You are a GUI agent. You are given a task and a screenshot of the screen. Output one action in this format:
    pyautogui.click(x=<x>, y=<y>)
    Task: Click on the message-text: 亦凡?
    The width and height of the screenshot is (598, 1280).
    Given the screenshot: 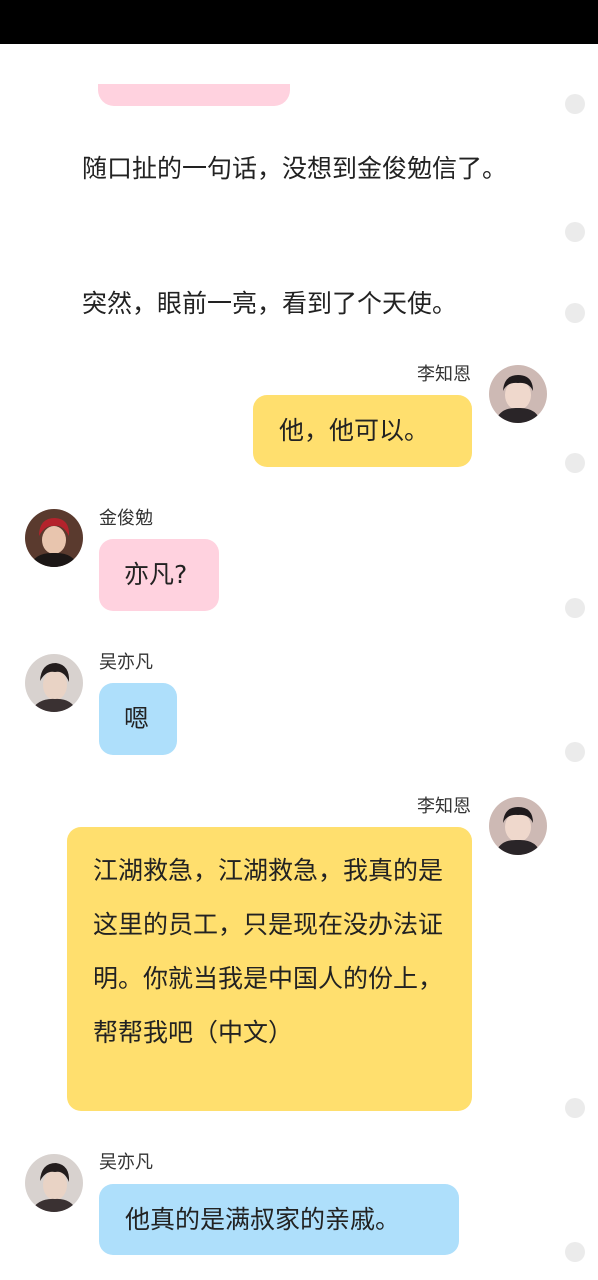 What is the action you would take?
    pyautogui.click(x=156, y=574)
    